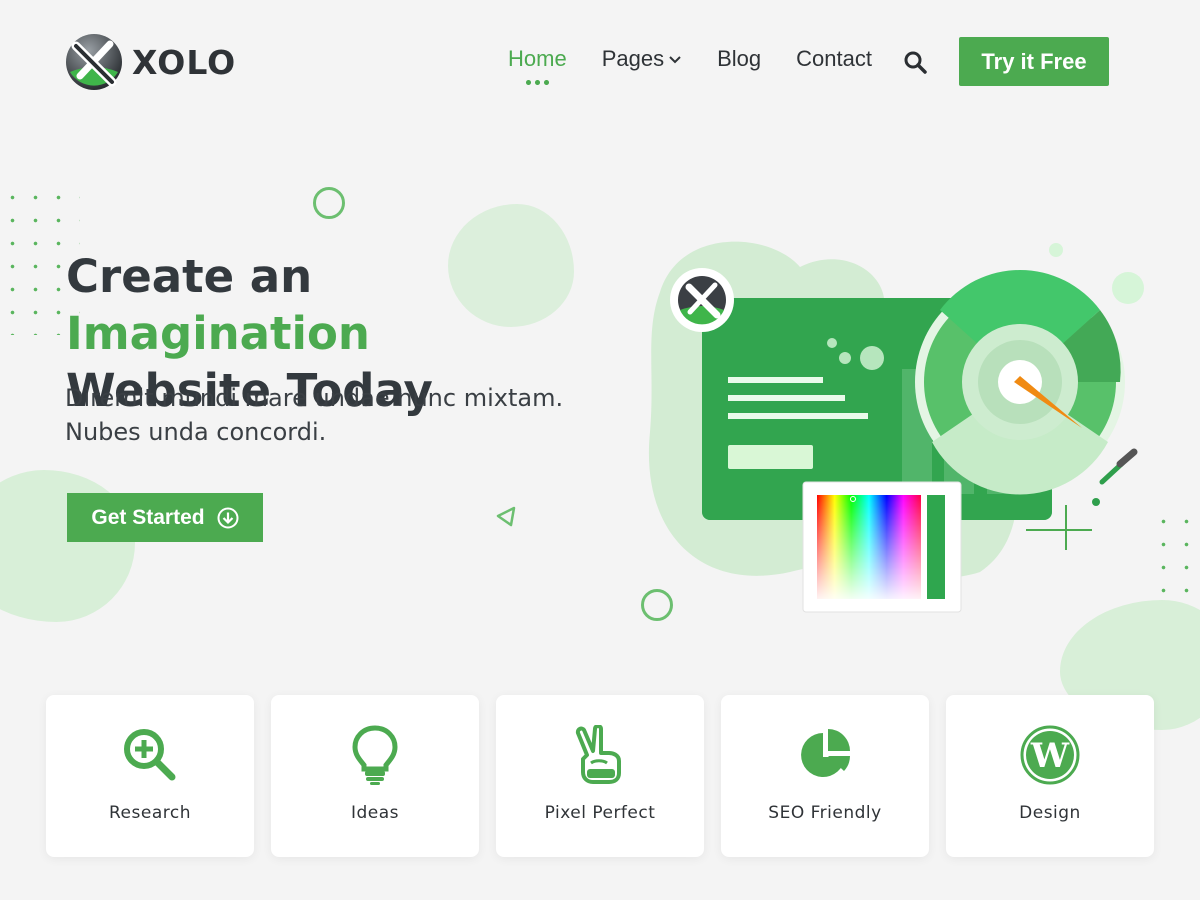  What do you see at coordinates (825, 813) in the screenshot?
I see `feature-label: SEO Friendly` at bounding box center [825, 813].